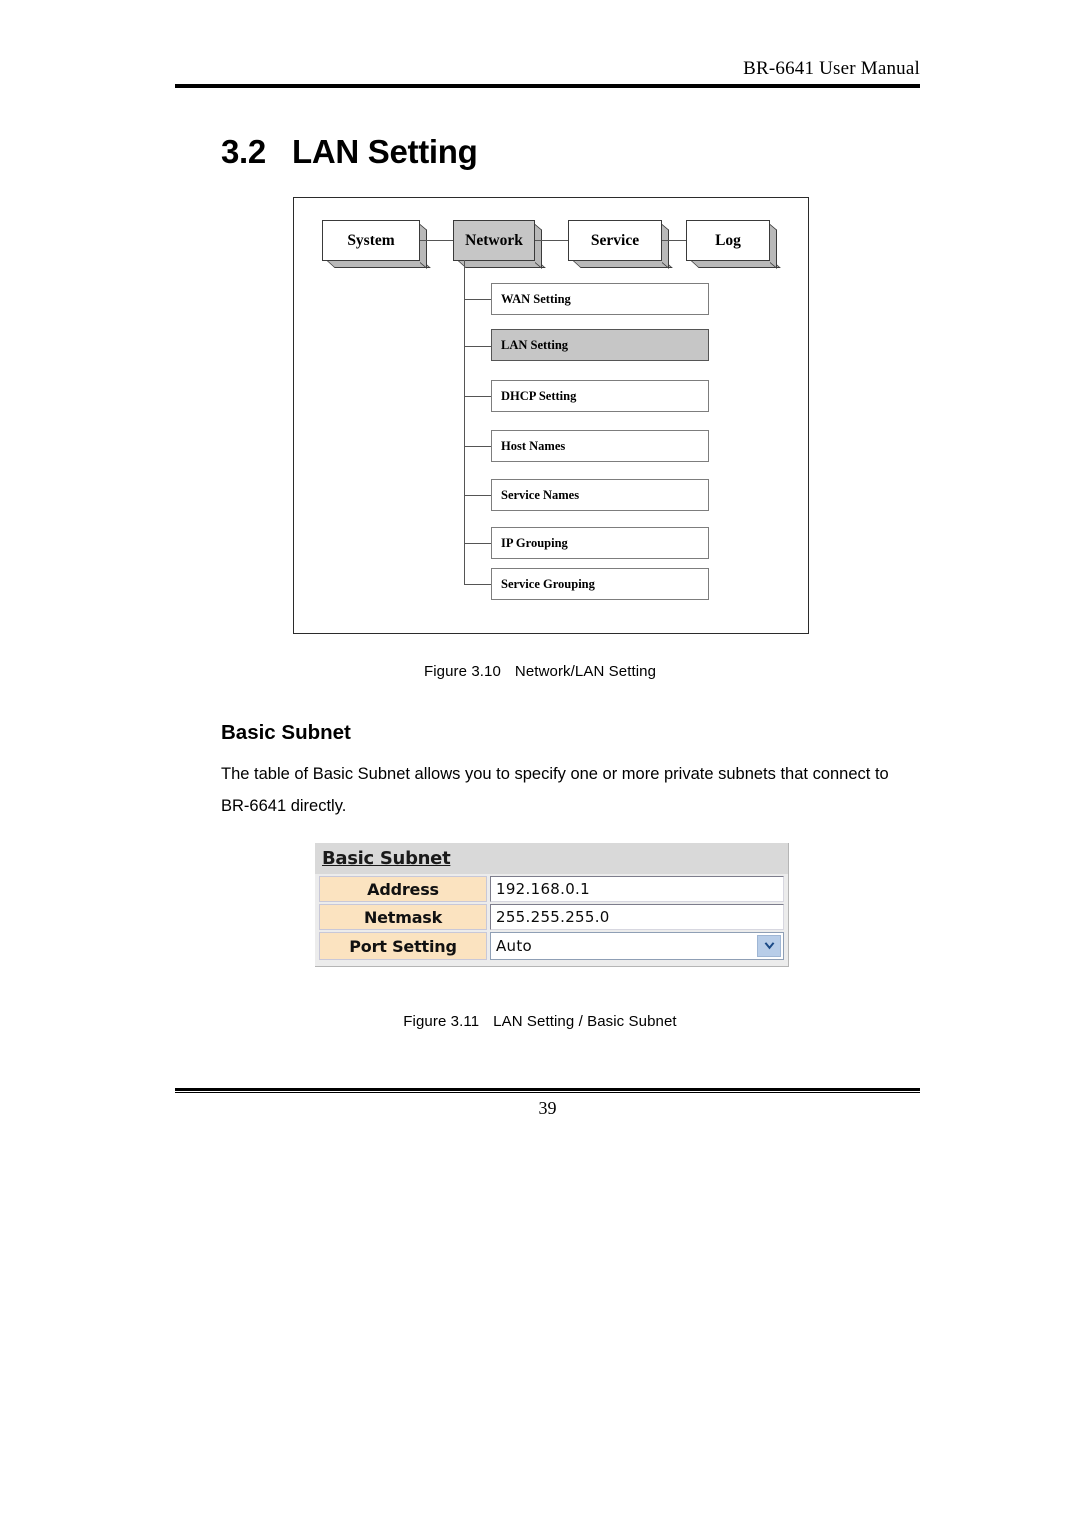 The image size is (1080, 1527). Describe the element at coordinates (547, 1089) in the screenshot. I see `footer-rule-thick` at that location.